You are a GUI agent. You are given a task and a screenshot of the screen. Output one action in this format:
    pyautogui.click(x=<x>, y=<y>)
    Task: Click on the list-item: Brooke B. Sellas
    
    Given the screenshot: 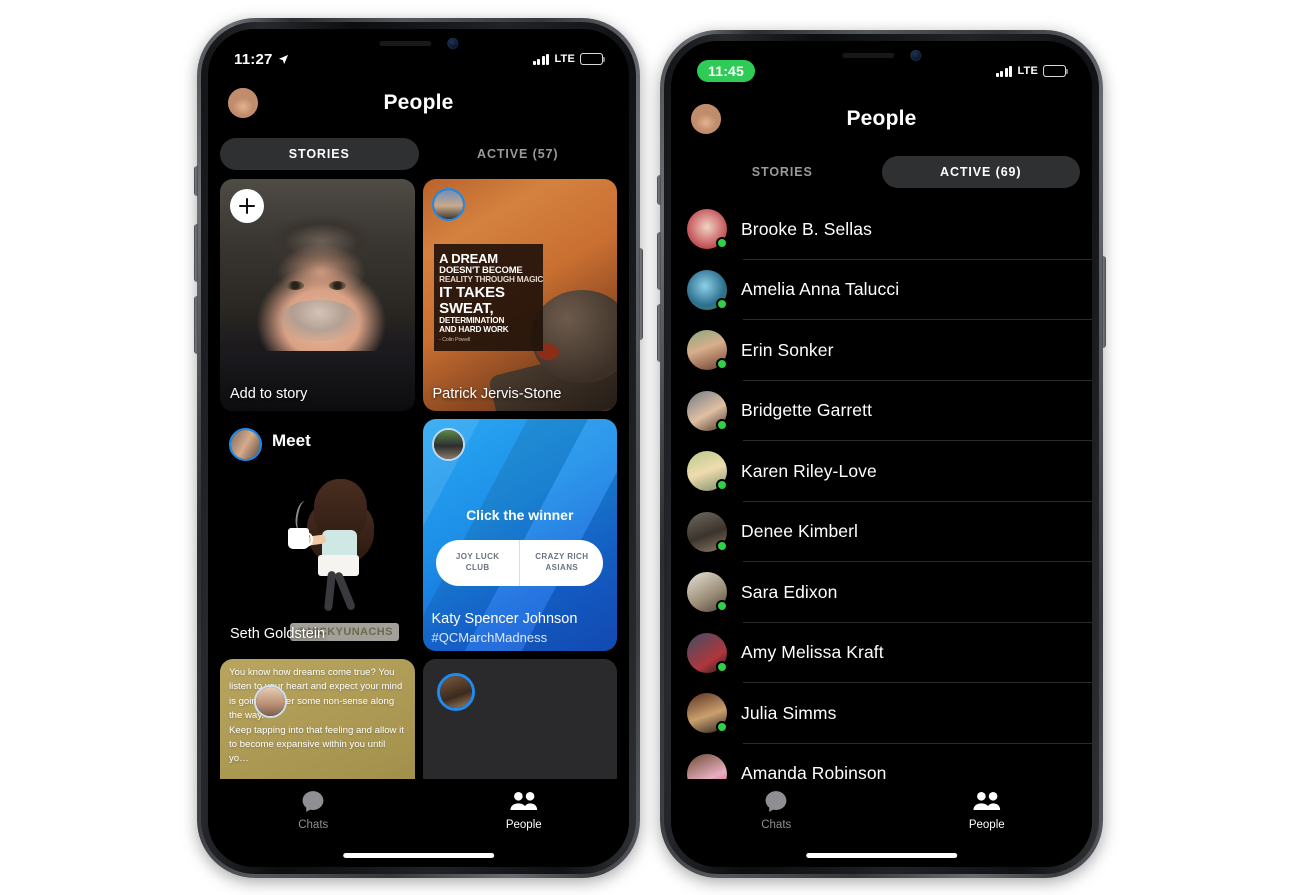 What is the action you would take?
    pyautogui.click(x=881, y=229)
    